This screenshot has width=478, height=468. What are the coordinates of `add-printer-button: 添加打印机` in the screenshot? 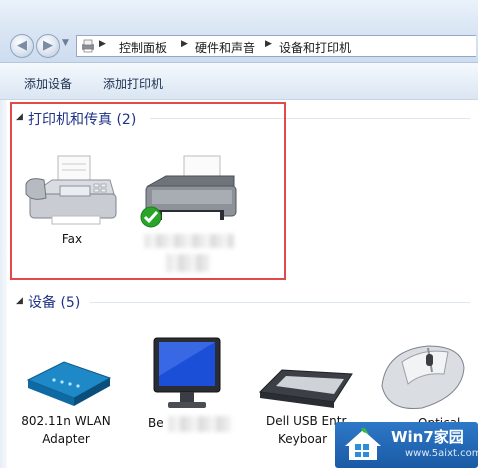 It's located at (133, 83).